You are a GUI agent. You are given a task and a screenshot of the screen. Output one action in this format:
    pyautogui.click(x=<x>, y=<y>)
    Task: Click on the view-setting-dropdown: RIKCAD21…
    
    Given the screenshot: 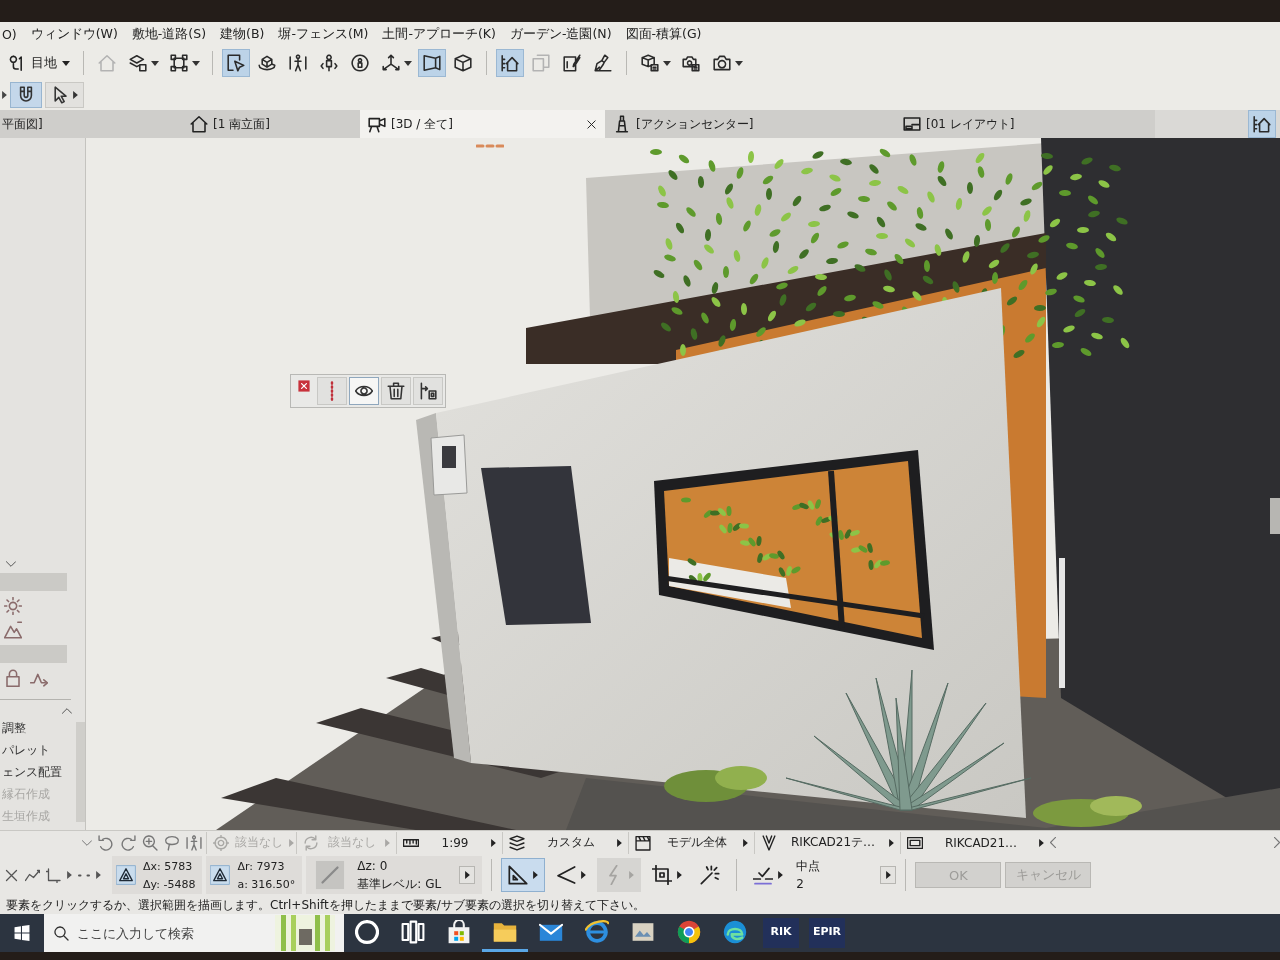 What is the action you would take?
    pyautogui.click(x=975, y=842)
    